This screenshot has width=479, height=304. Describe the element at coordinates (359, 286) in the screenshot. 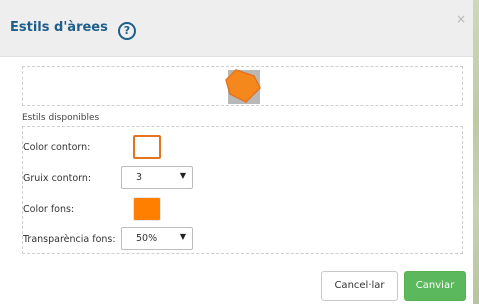

I see `cancel-button: Cancel·lar` at that location.